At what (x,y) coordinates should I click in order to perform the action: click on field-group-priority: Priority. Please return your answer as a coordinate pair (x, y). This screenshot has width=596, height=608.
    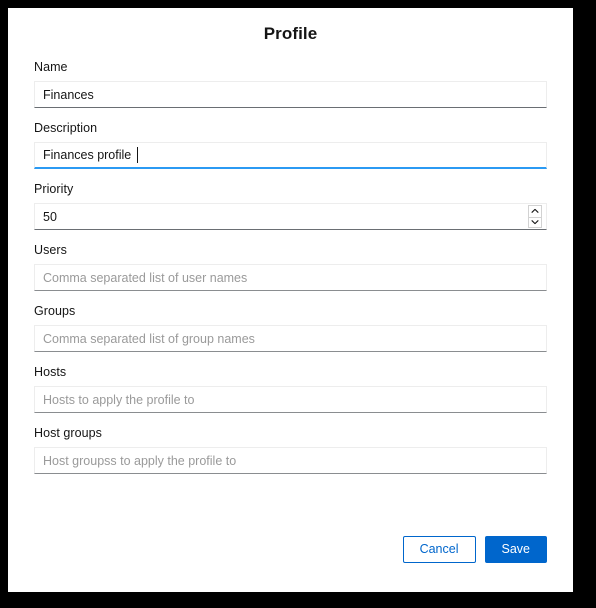
    Looking at the image, I should click on (290, 205).